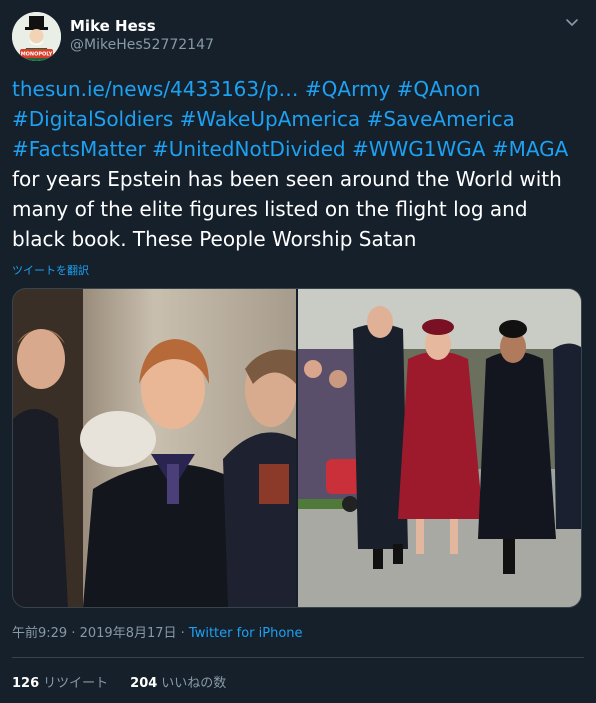 This screenshot has height=703, width=596. Describe the element at coordinates (144, 683) in the screenshot. I see `likes-count: 204` at that location.